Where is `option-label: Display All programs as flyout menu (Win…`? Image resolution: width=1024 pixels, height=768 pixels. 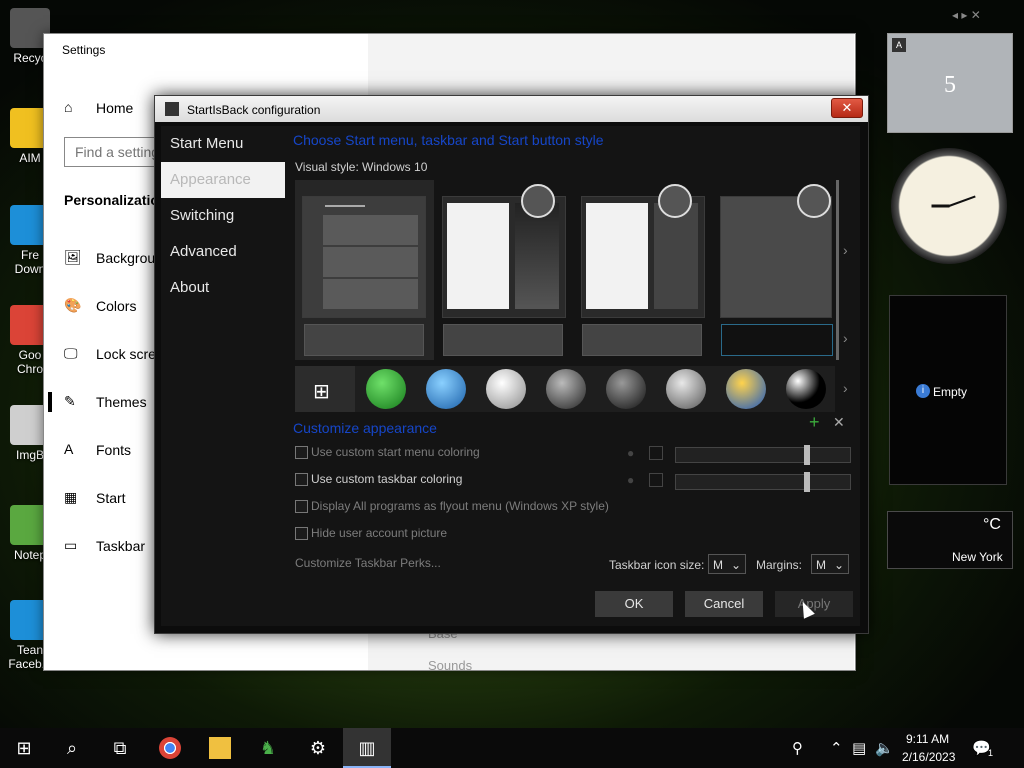
option-label: Display All programs as flyout menu (Win… is located at coordinates (460, 506).